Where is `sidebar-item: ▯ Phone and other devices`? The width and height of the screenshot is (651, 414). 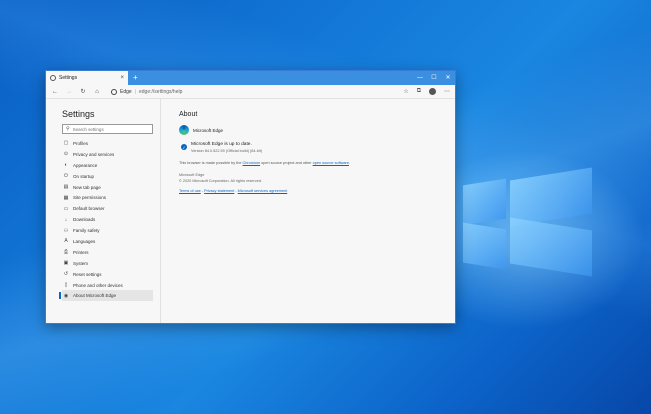 sidebar-item: ▯ Phone and other devices is located at coordinates (107, 285).